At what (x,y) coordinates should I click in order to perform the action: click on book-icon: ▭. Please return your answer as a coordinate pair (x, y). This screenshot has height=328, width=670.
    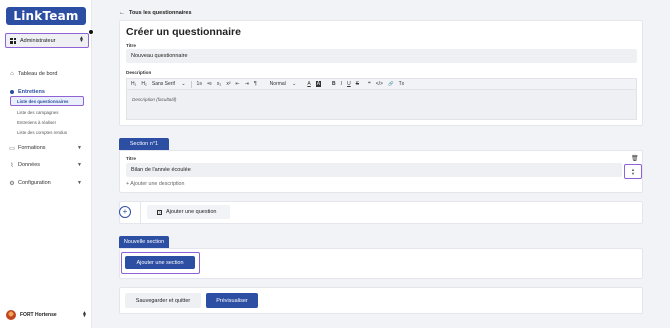
    Looking at the image, I should click on (12, 148).